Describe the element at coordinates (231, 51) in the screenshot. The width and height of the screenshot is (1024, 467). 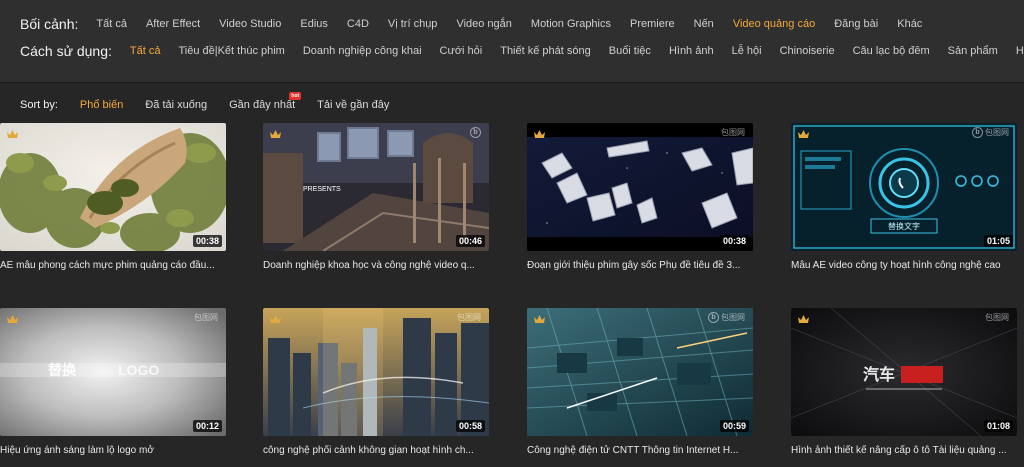
I see `usage-chip: Tiêu đề|Kết thúc phim` at that location.